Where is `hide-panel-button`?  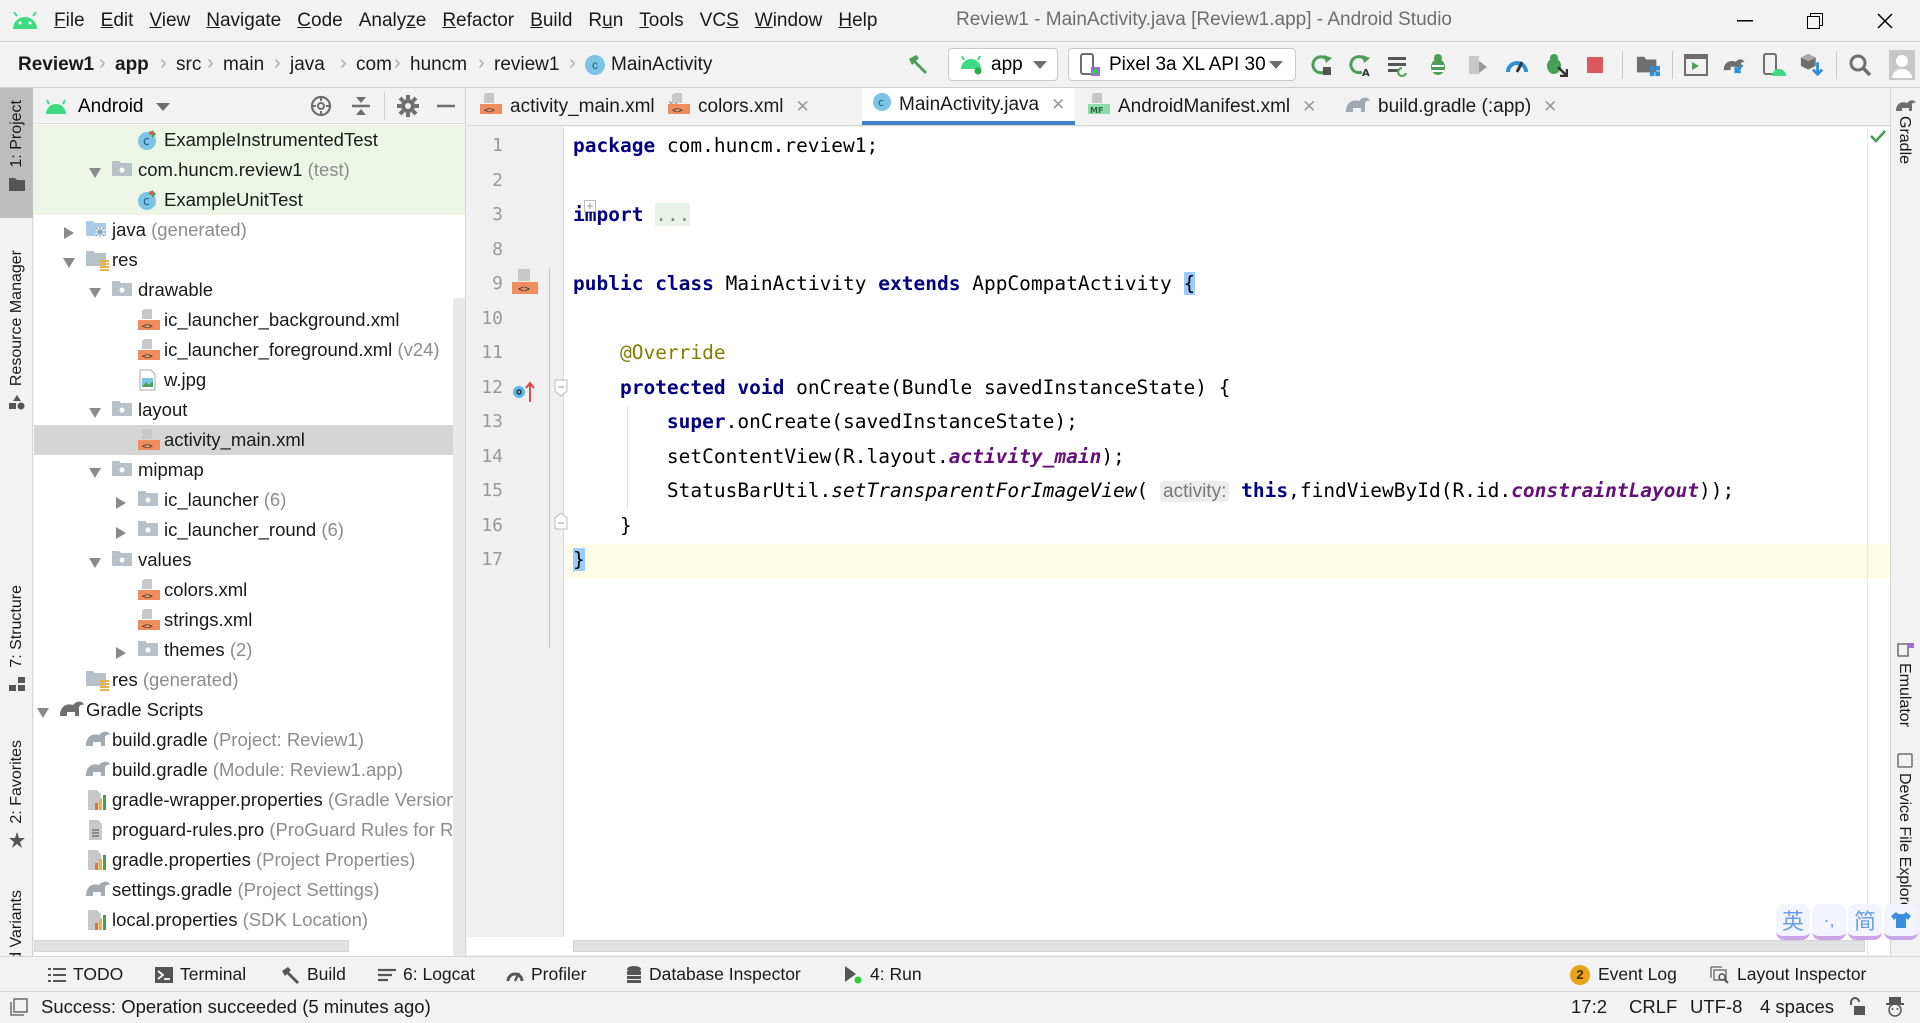 hide-panel-button is located at coordinates (446, 108).